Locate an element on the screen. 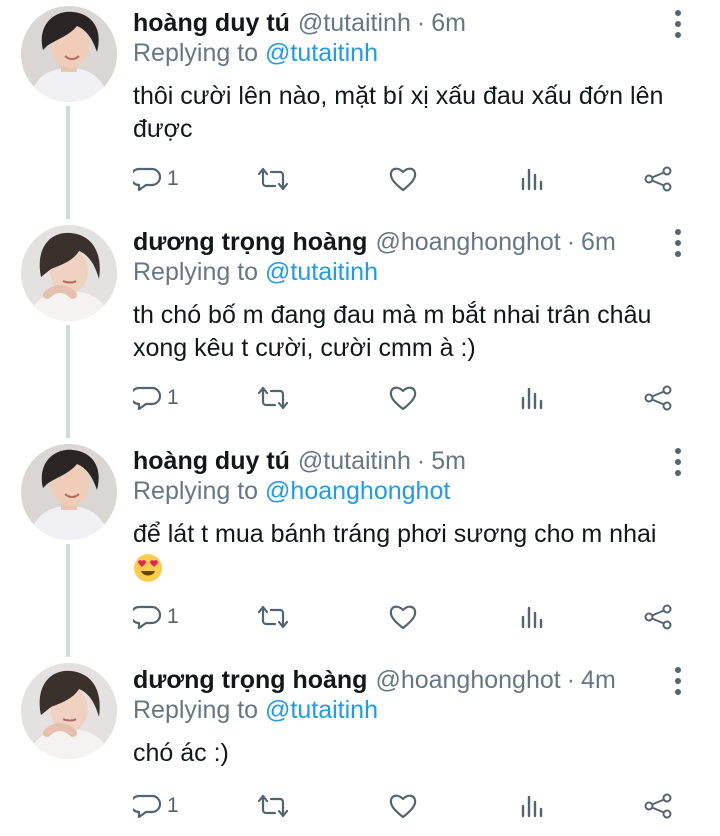  tweet-header: hoàng duy tú @tutaitinh · 5m is located at coordinates (299, 461).